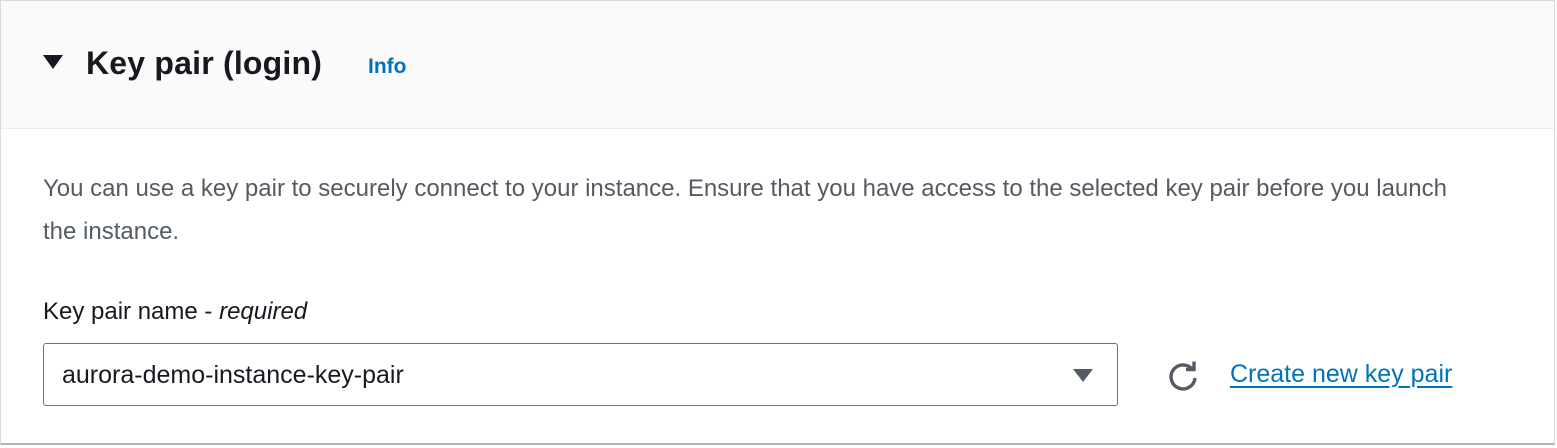  I want to click on key-pair-name-label: Key pair name - required, so click(175, 312).